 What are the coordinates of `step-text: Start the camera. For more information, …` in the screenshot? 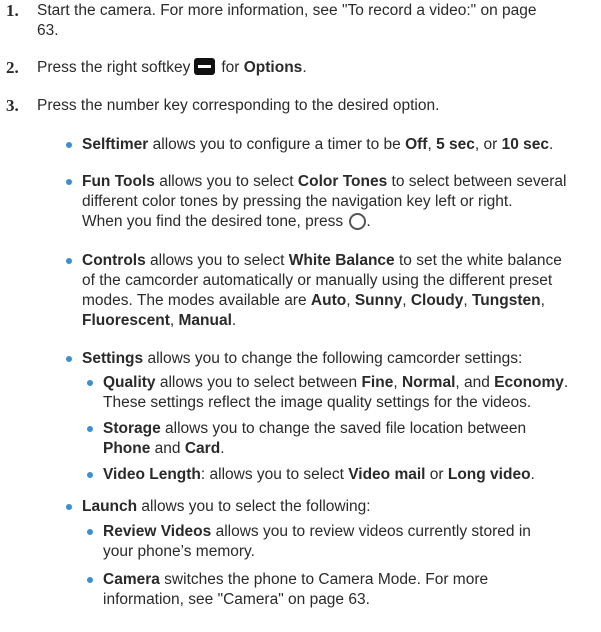 It's located at (317, 21).